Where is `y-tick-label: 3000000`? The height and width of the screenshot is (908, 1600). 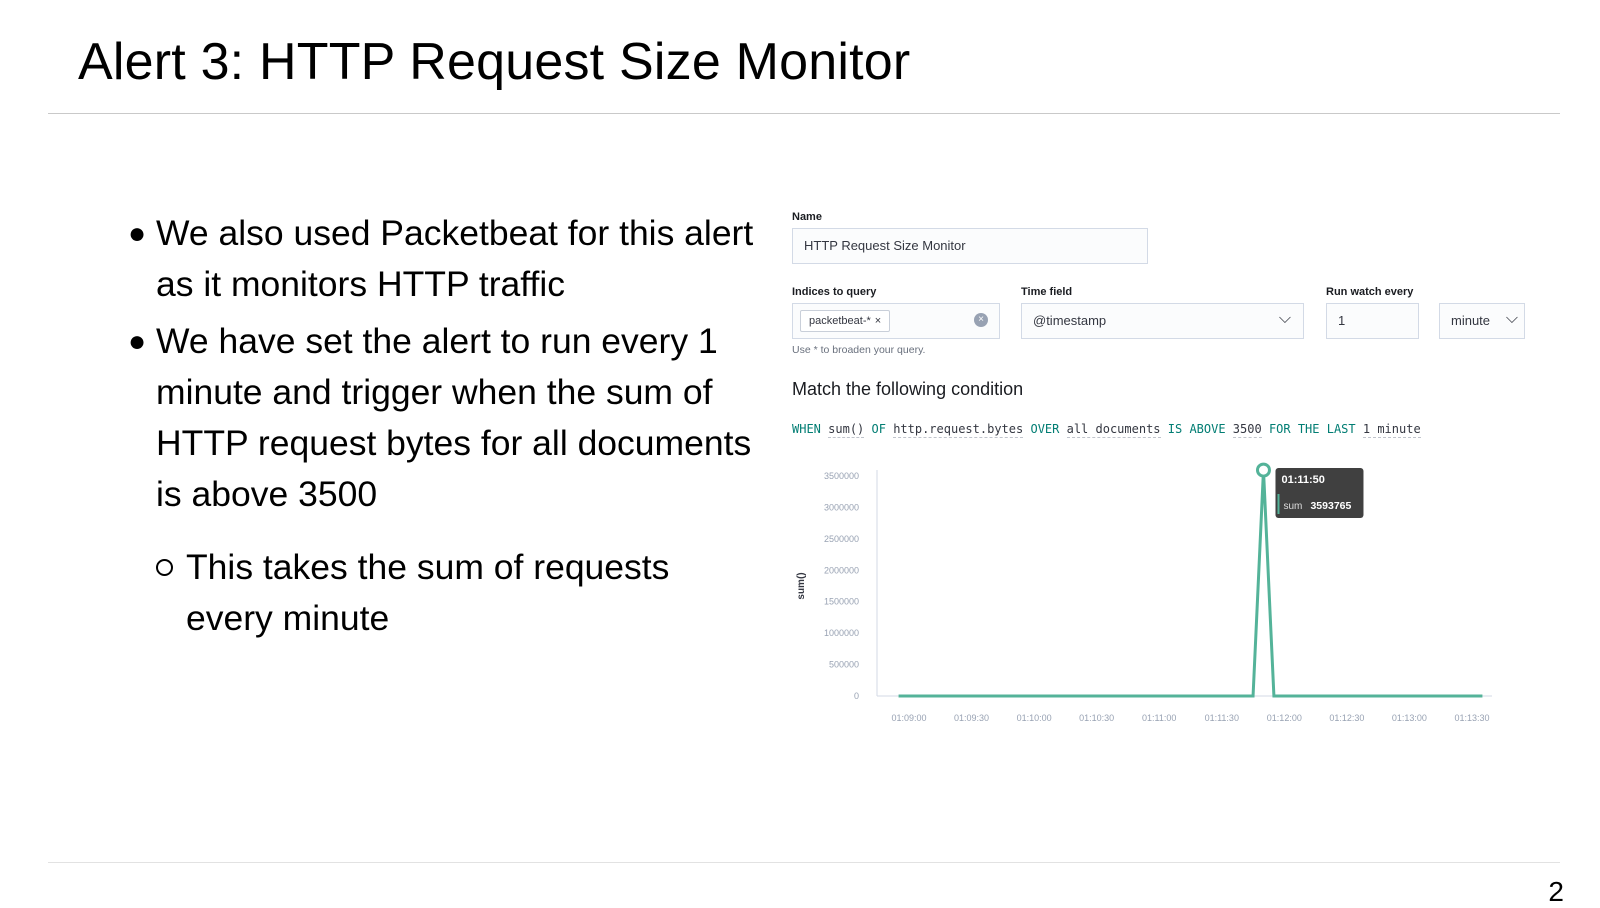
y-tick-label: 3000000 is located at coordinates (841, 507).